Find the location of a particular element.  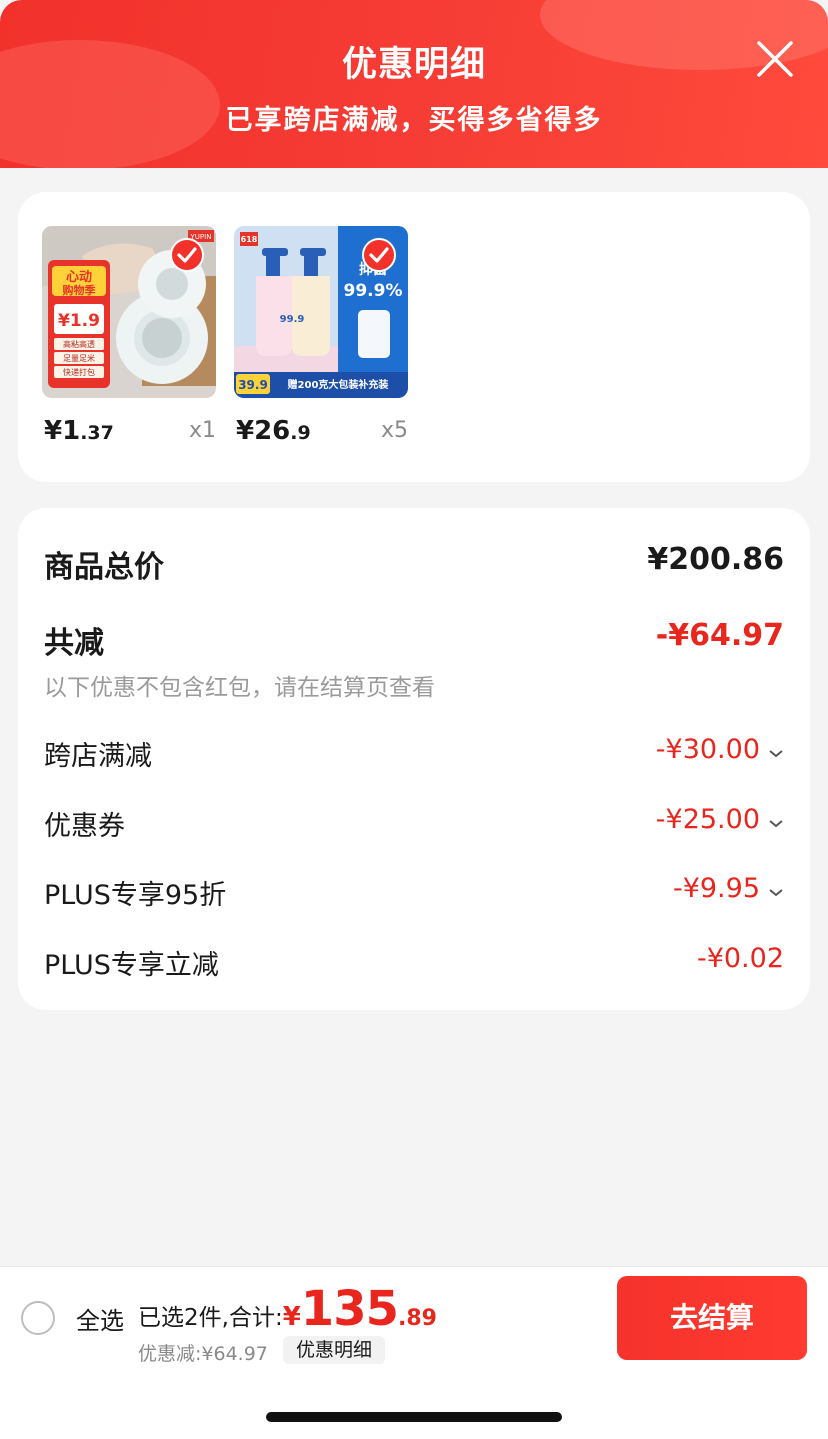

discount-item-row: 优惠券 -¥25.00 is located at coordinates (414, 823).